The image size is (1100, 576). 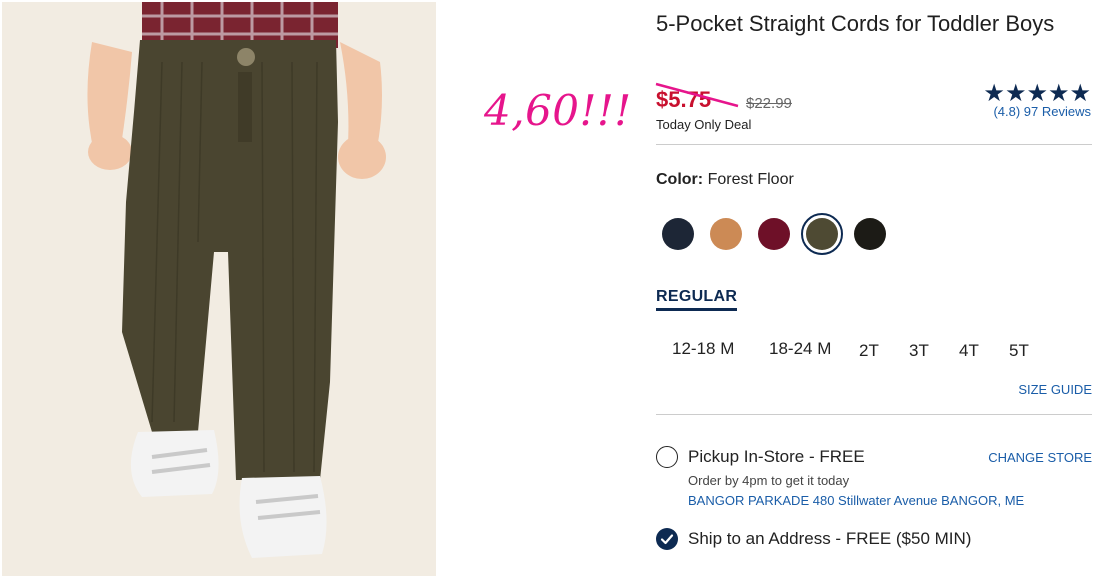 I want to click on color-selection-label: Color: Forest Floor, so click(x=725, y=180).